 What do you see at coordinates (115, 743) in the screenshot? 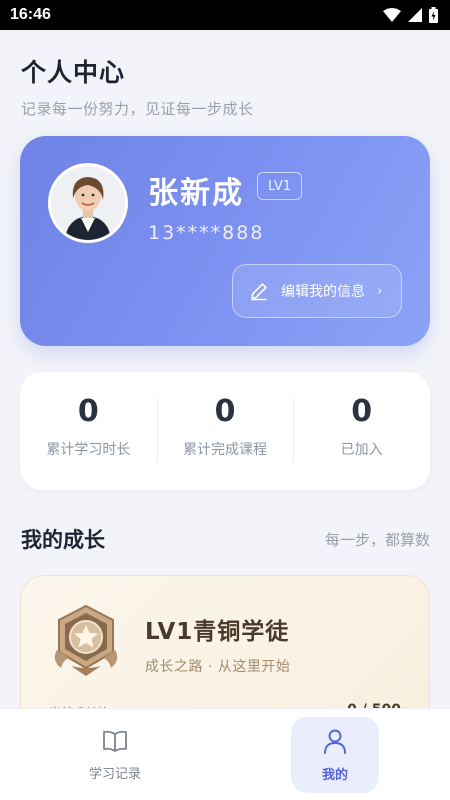
I see `book-icon` at bounding box center [115, 743].